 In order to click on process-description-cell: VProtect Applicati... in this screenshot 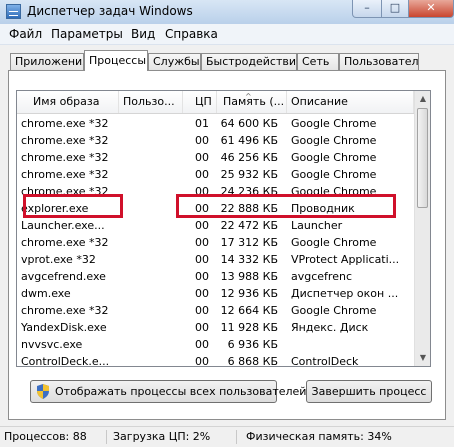, I will do `click(345, 259)`.